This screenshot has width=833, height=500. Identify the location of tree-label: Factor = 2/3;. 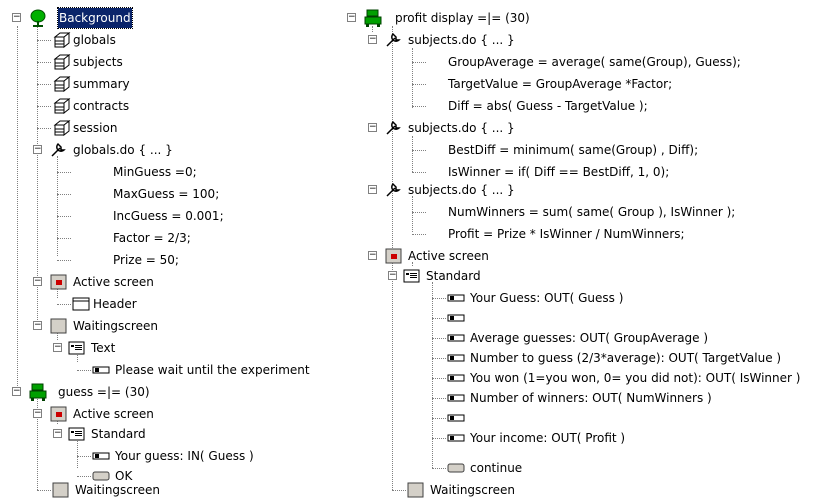
(152, 238).